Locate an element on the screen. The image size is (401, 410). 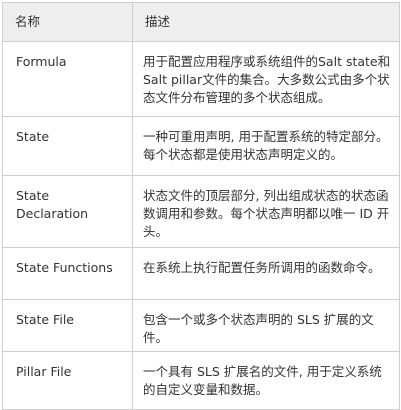
description-cell: 在系统上执行配置任务所调用的函数命令。 is located at coordinates (266, 273).